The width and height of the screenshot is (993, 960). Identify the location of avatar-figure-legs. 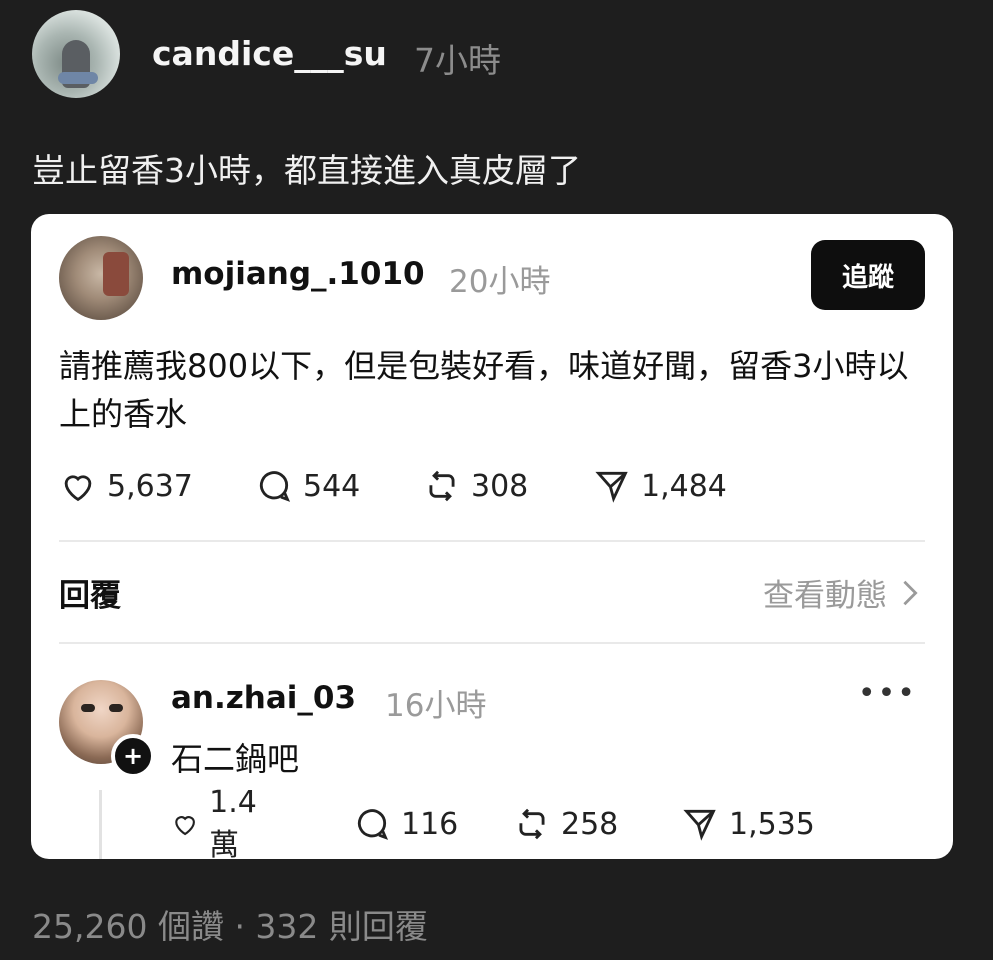
(78, 78).